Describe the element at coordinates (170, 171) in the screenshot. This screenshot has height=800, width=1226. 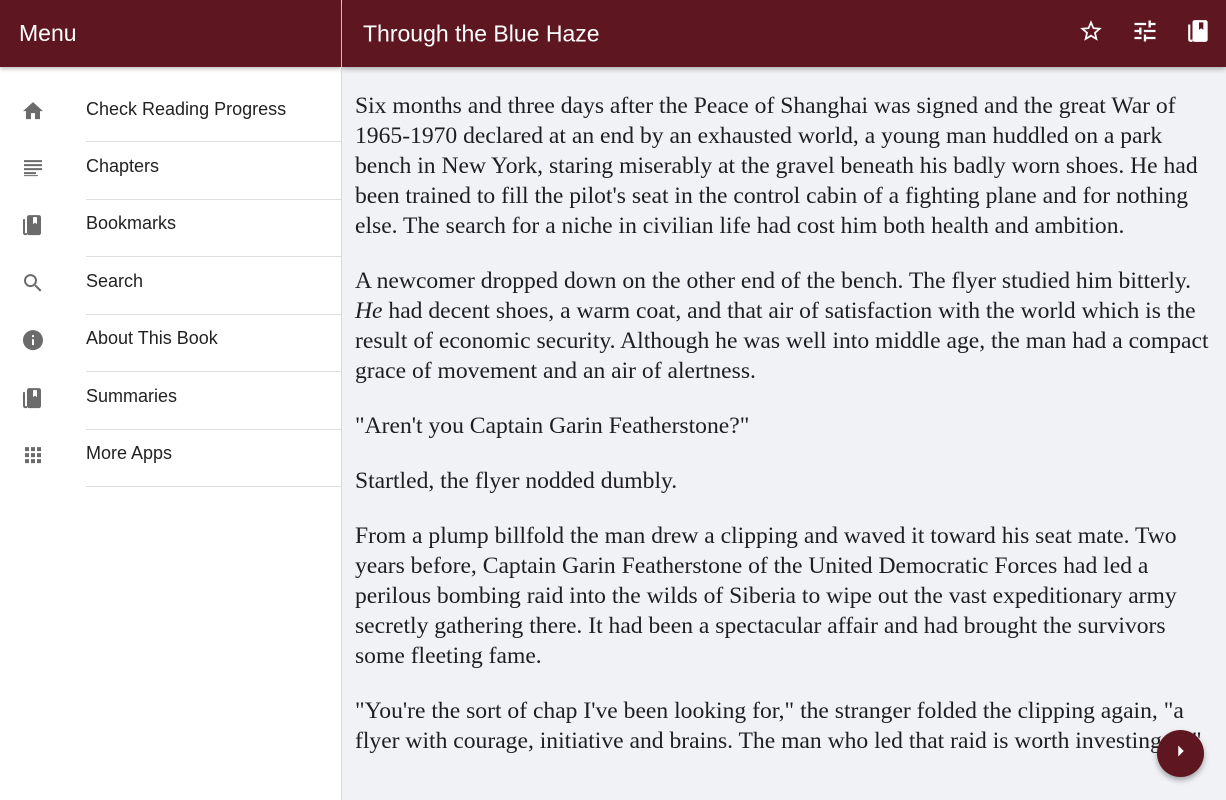
I see `drawer-item-chapters: Chapters` at that location.